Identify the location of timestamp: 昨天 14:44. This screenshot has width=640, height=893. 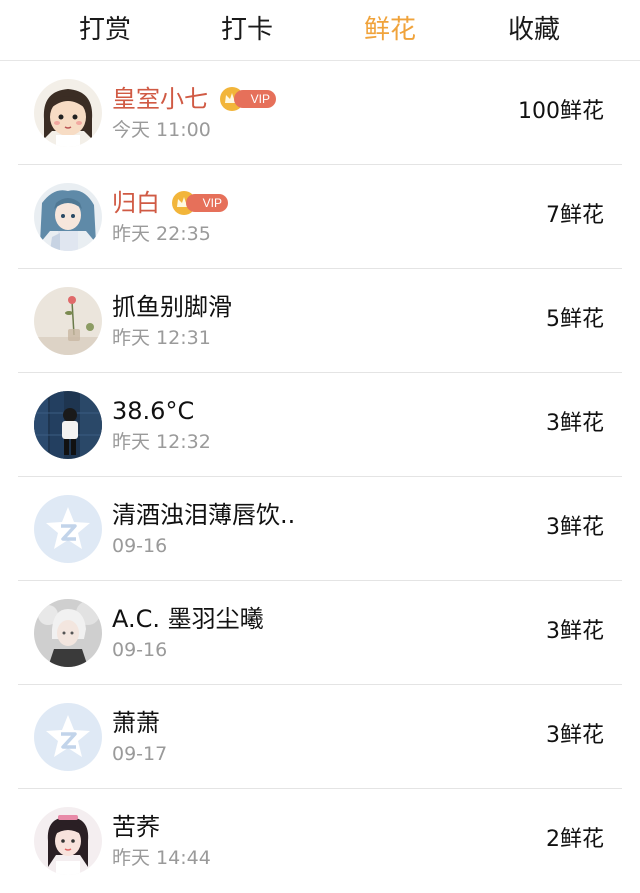
(161, 858).